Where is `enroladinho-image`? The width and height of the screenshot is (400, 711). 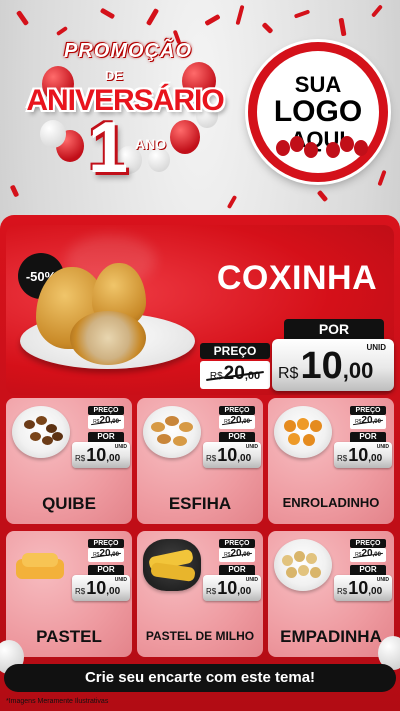 enroladinho-image is located at coordinates (303, 432).